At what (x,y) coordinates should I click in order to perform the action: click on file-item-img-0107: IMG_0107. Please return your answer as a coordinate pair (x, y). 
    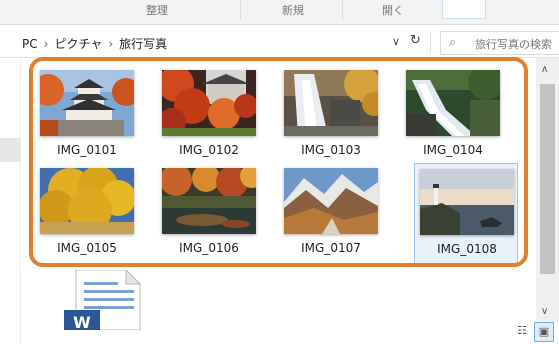
    Looking at the image, I should click on (331, 215).